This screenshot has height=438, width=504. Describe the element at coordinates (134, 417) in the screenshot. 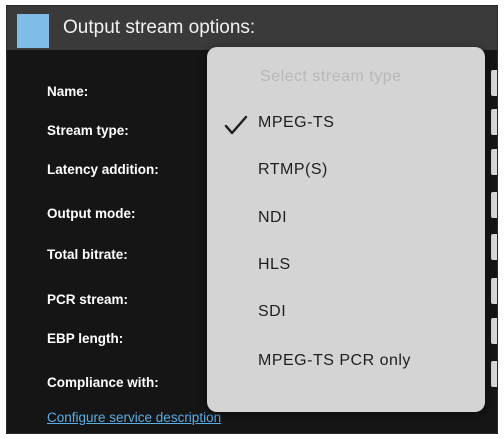

I see `configure-service-description-link: Configure service description` at that location.